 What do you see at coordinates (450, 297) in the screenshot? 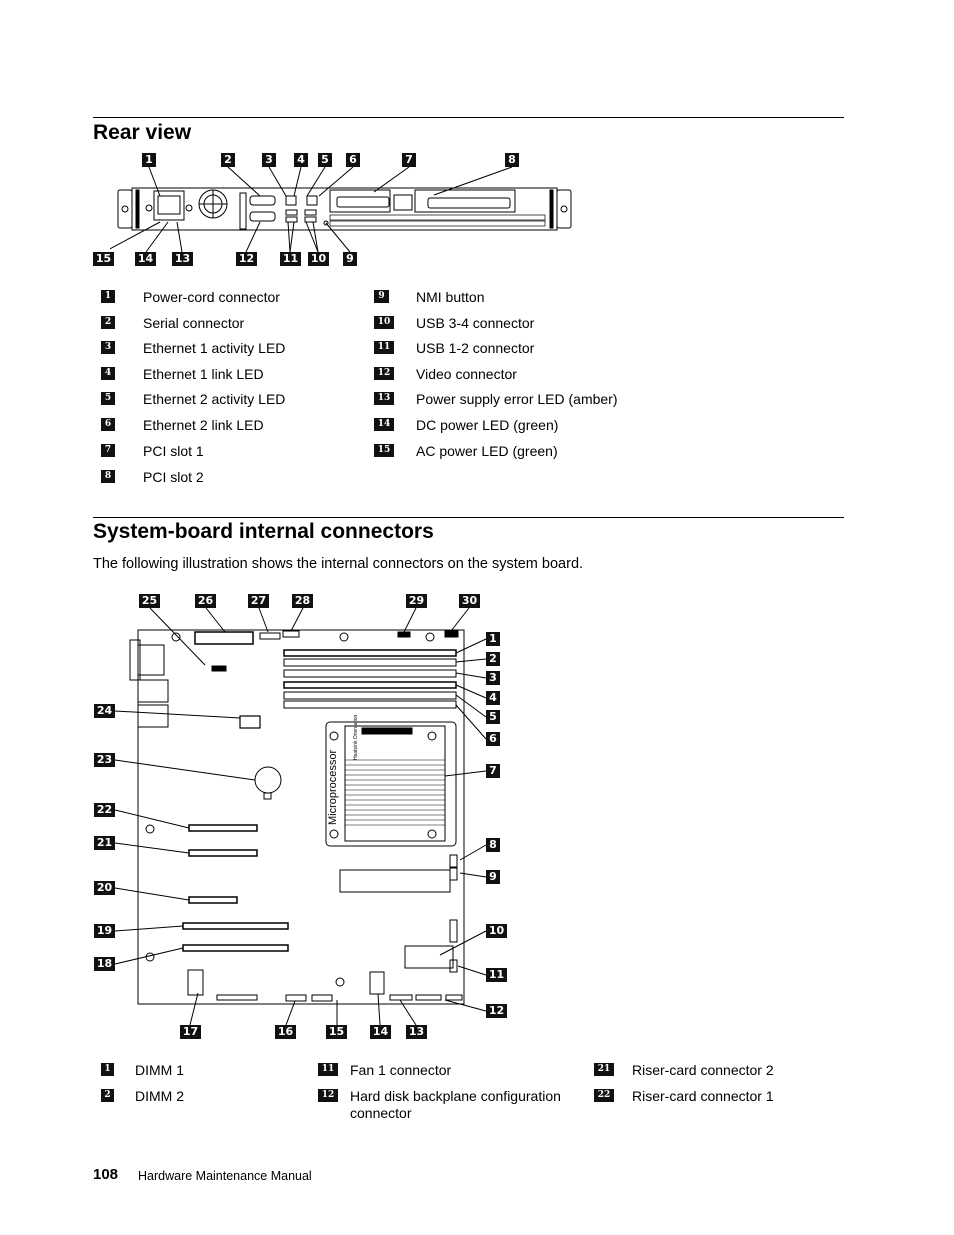
I see `legend-label: NMI button` at bounding box center [450, 297].